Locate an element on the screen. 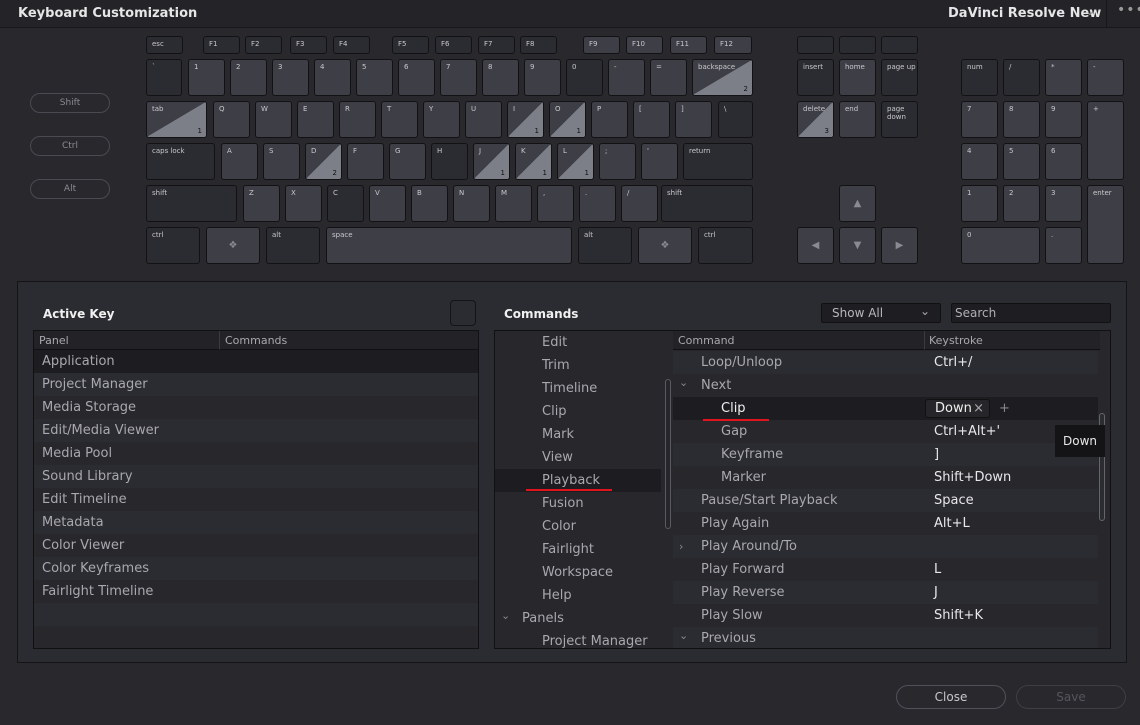  key-backspace: 2 backspace is located at coordinates (722, 77).